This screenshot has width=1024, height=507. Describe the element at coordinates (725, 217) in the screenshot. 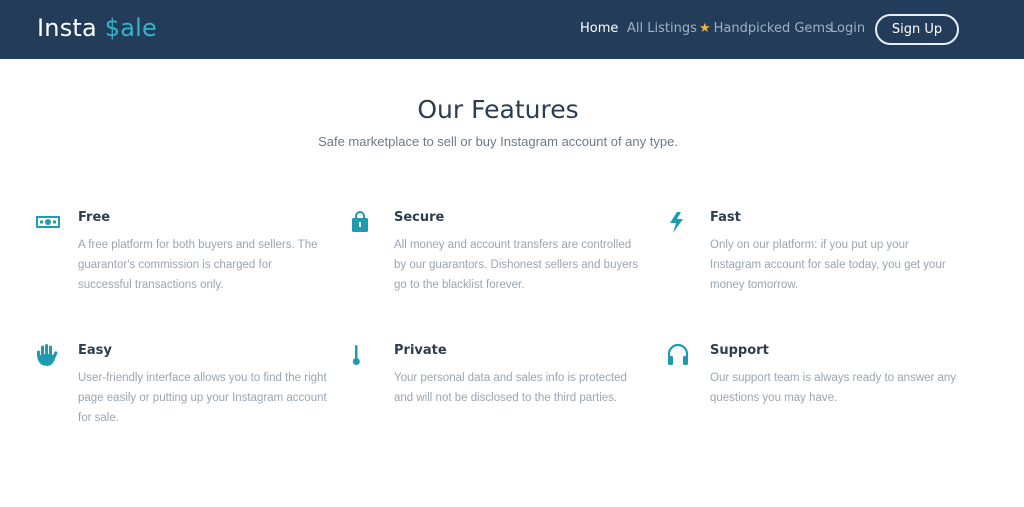

I see `feature-title: Fast` at that location.